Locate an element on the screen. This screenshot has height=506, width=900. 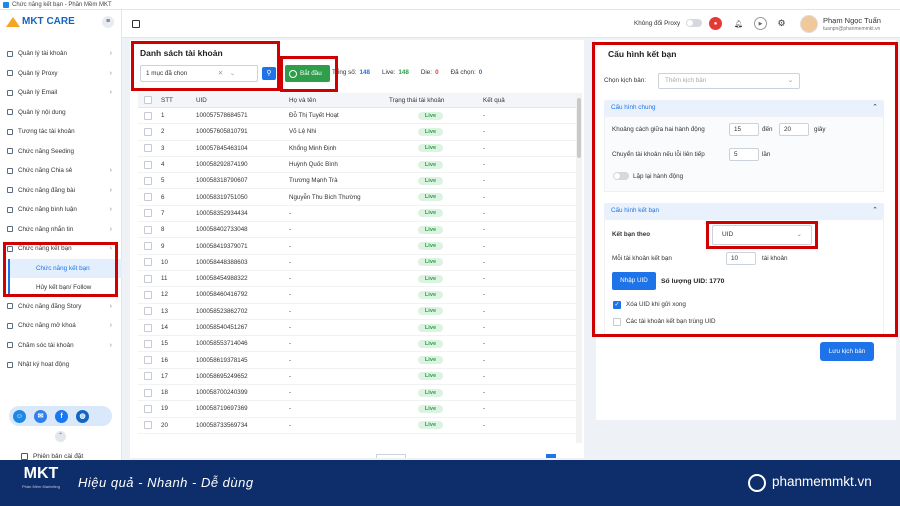
support-icon: ☺ is located at coordinates (19, 416).